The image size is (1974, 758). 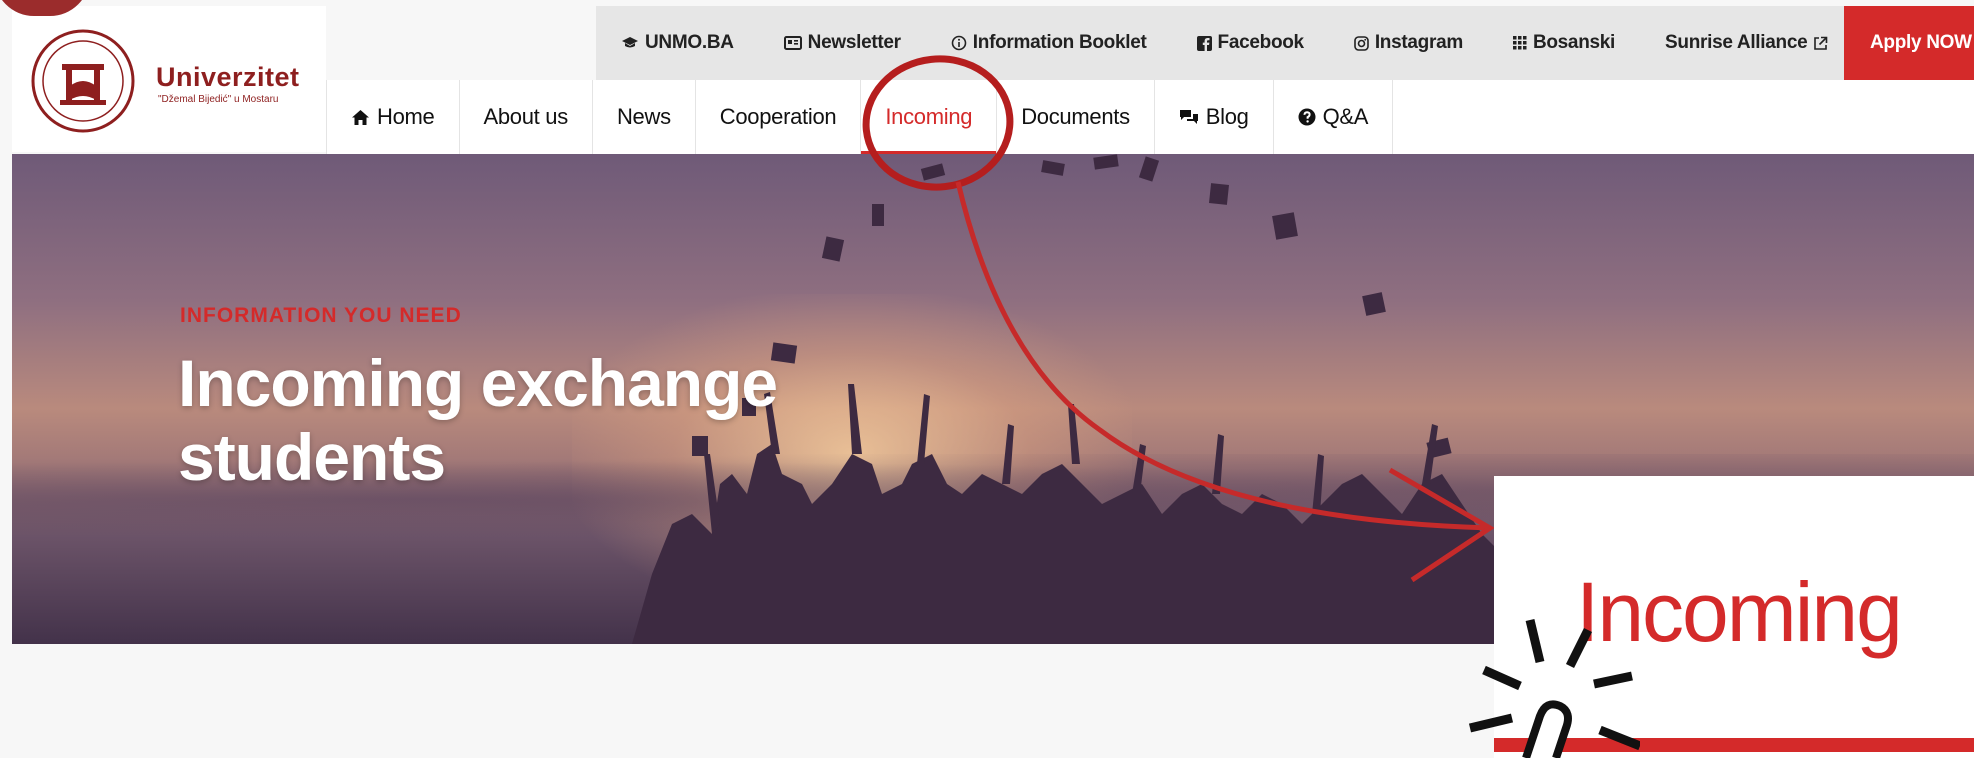 I want to click on hero-eyebrow: INFORMATION YOU NEED, so click(x=321, y=315).